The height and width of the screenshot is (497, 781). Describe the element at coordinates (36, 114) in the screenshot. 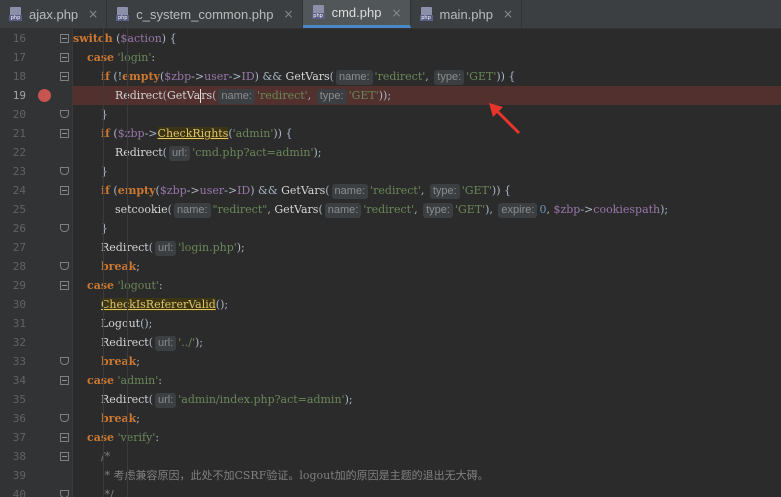

I see `gutter-row: 20` at that location.